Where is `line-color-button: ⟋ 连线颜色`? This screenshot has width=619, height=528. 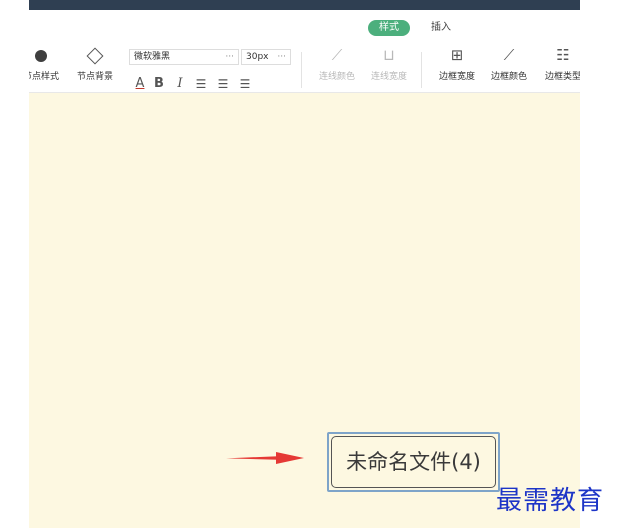 line-color-button: ⟋ 连线颜色 is located at coordinates (337, 64).